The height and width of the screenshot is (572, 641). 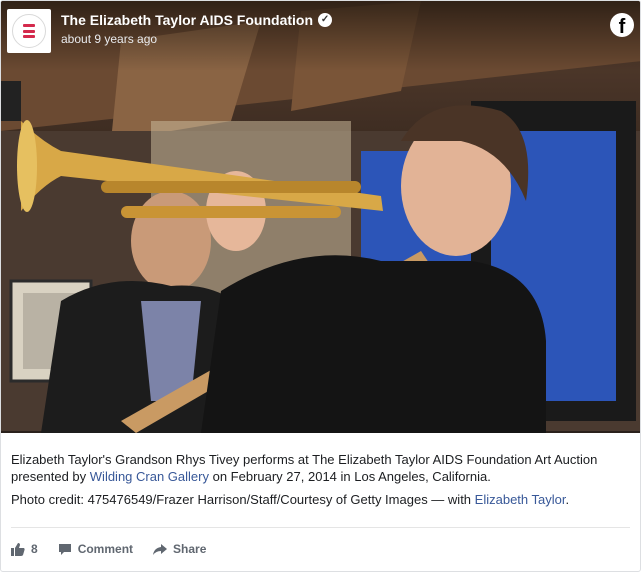 What do you see at coordinates (18, 549) in the screenshot?
I see `thumbs-up-icon` at bounding box center [18, 549].